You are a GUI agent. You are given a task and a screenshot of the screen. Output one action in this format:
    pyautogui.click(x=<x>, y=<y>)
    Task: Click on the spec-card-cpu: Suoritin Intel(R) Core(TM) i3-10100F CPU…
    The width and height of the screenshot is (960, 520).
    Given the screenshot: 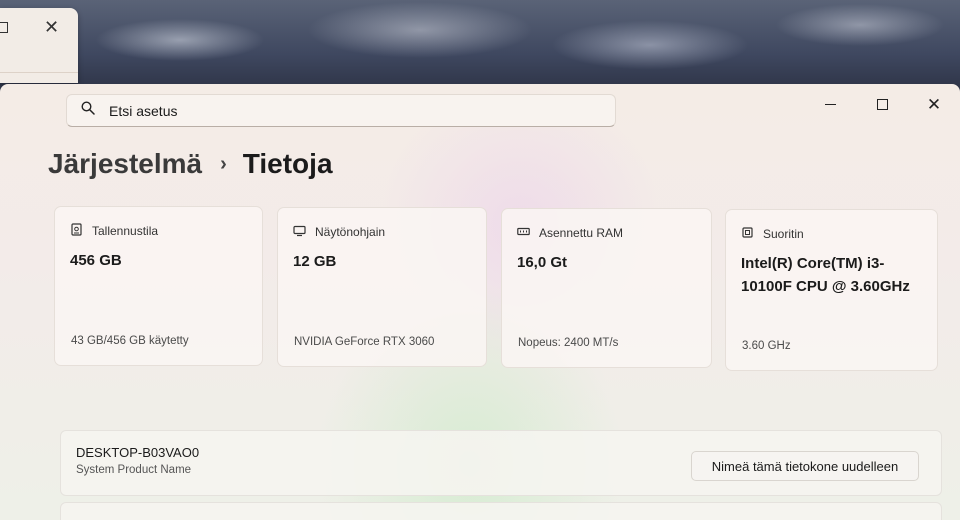 What is the action you would take?
    pyautogui.click(x=831, y=290)
    